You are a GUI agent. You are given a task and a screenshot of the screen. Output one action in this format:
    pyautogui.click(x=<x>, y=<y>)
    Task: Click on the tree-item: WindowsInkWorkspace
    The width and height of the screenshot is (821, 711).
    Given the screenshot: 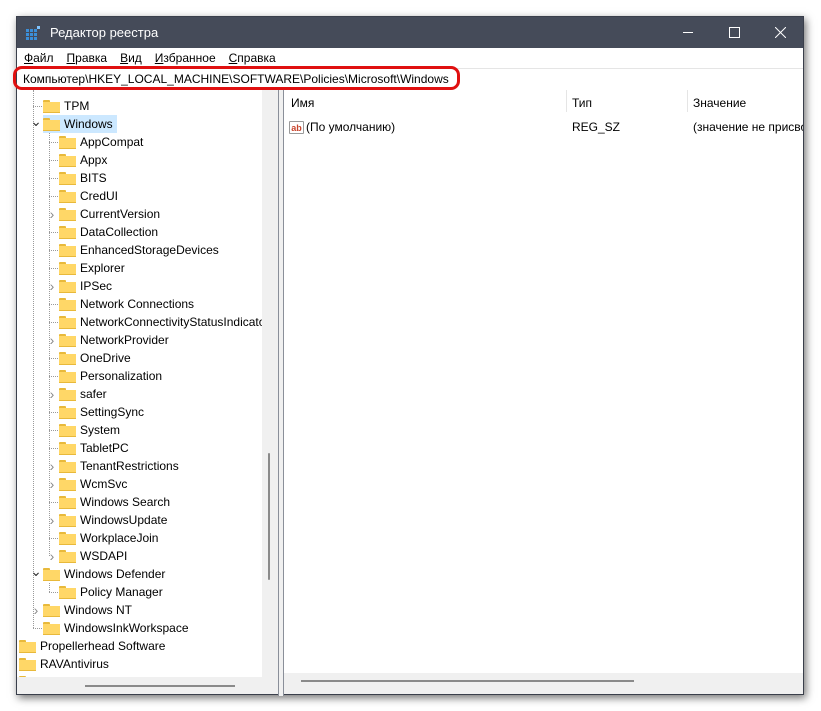 What is the action you would take?
    pyautogui.click(x=116, y=628)
    